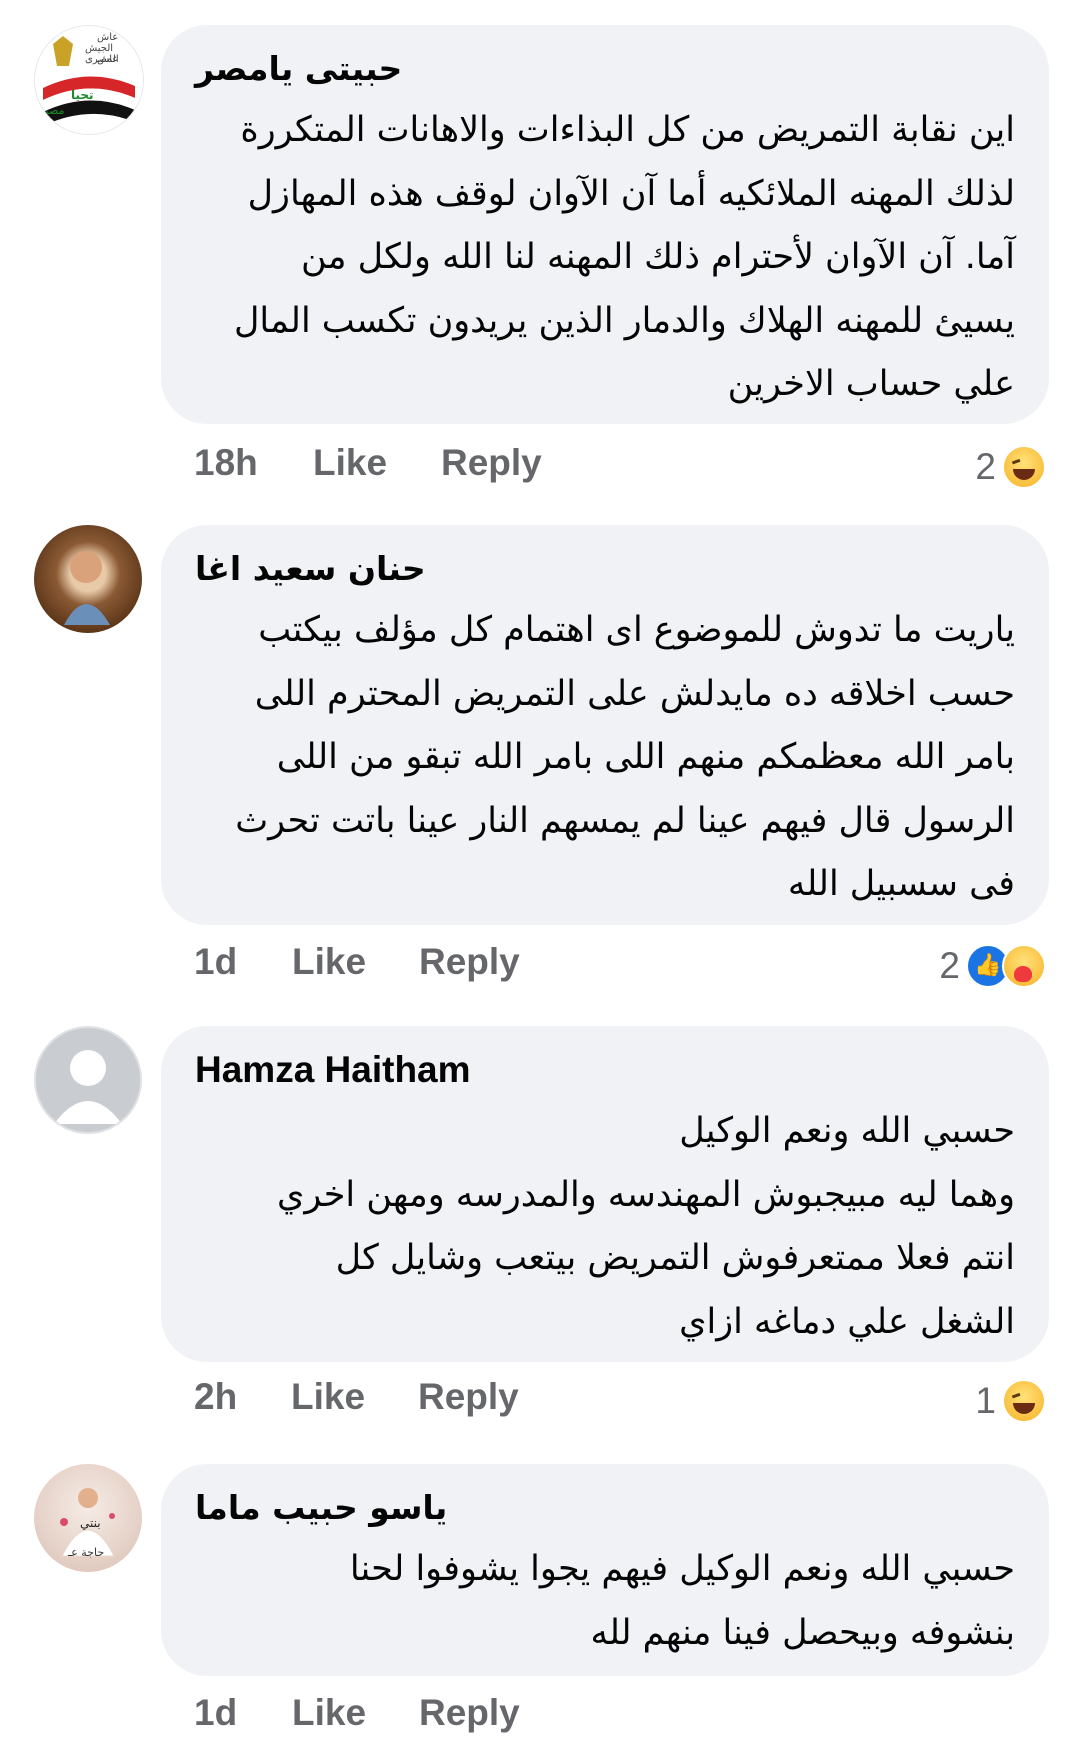  What do you see at coordinates (90, 1523) in the screenshot?
I see `avatar-caption: بنتي` at bounding box center [90, 1523].